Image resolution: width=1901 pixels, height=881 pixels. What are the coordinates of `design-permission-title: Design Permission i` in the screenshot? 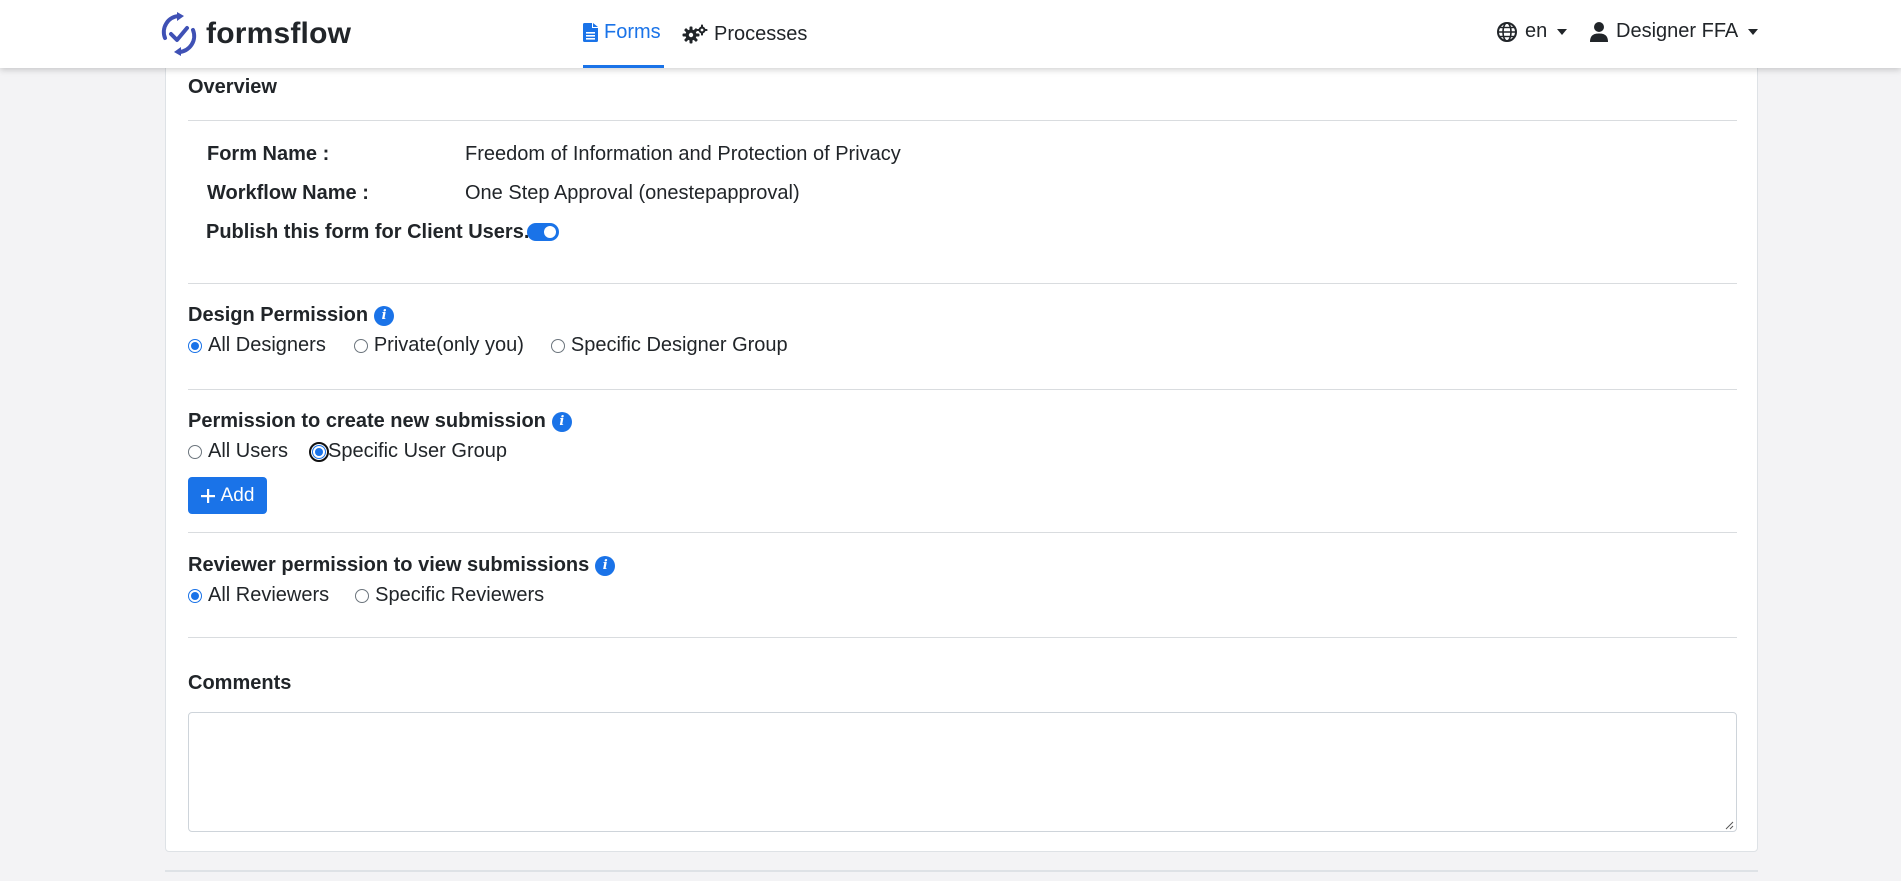 It's located at (291, 315).